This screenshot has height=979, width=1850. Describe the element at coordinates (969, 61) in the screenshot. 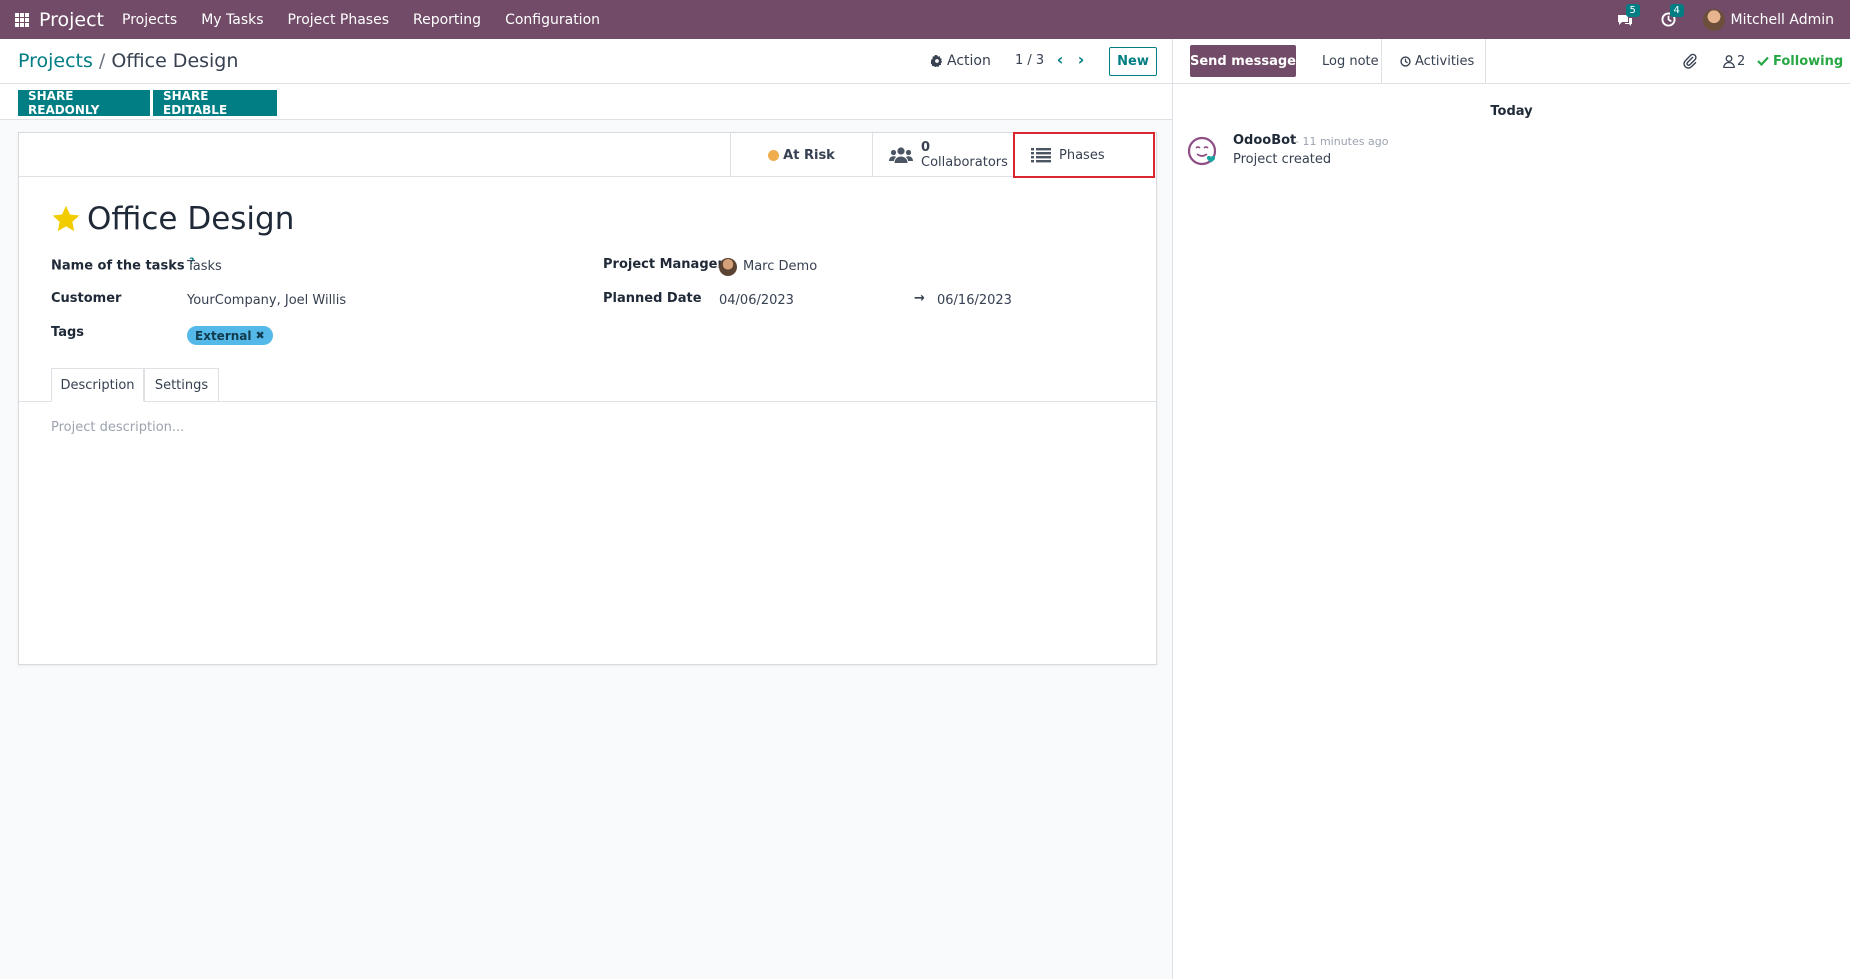

I see `action-label: Action` at that location.